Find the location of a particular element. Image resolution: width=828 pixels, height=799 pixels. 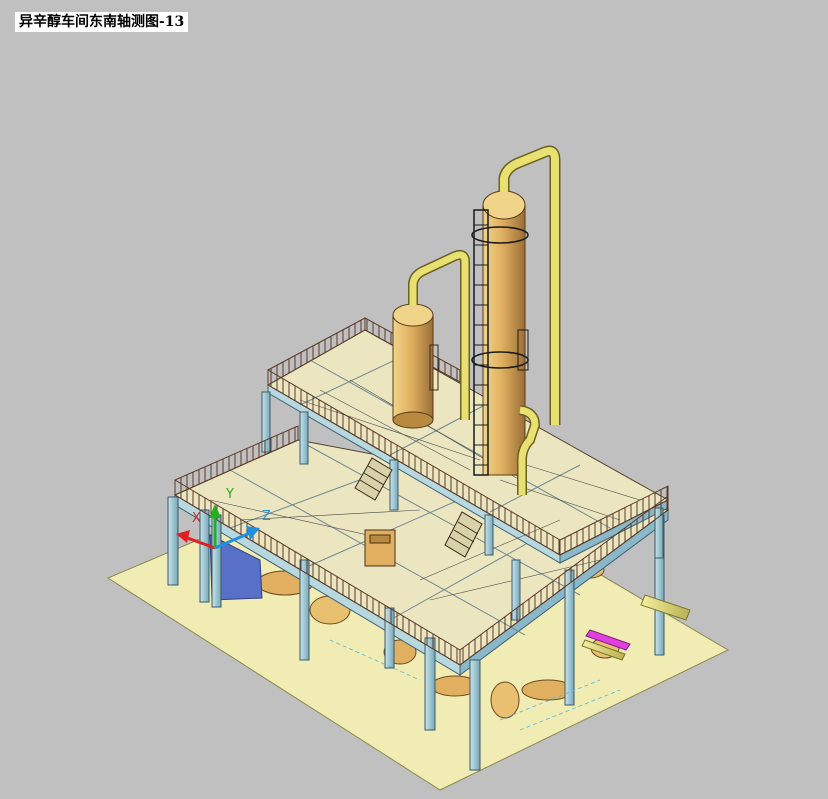

distillation-column-short is located at coordinates (415, 366).